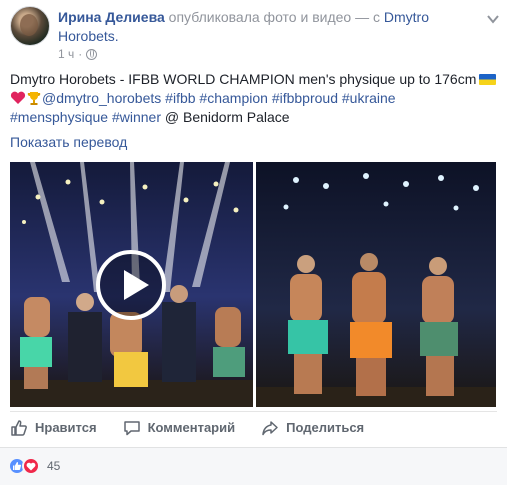  What do you see at coordinates (59, 117) in the screenshot?
I see `hashtag-mensphysique: #mensphysique` at bounding box center [59, 117].